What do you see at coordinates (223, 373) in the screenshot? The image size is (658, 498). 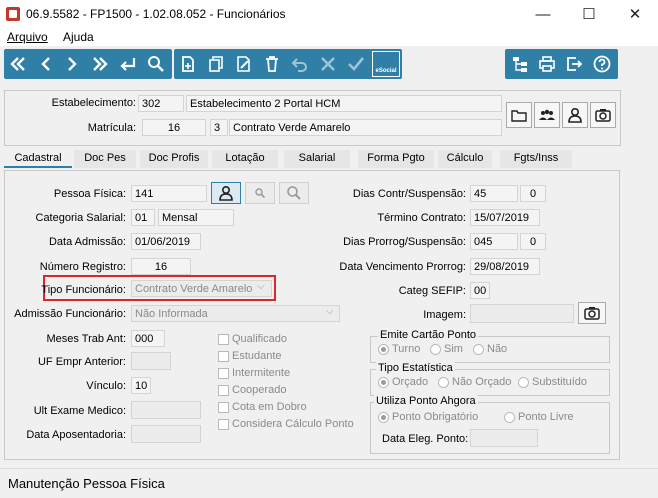 I see `intermitente-checkbox` at bounding box center [223, 373].